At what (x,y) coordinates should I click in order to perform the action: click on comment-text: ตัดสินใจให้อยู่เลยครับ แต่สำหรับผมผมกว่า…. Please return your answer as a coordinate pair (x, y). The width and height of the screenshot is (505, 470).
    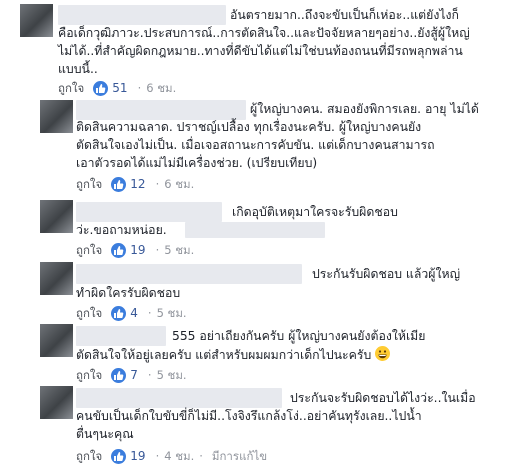
    Looking at the image, I should click on (224, 355).